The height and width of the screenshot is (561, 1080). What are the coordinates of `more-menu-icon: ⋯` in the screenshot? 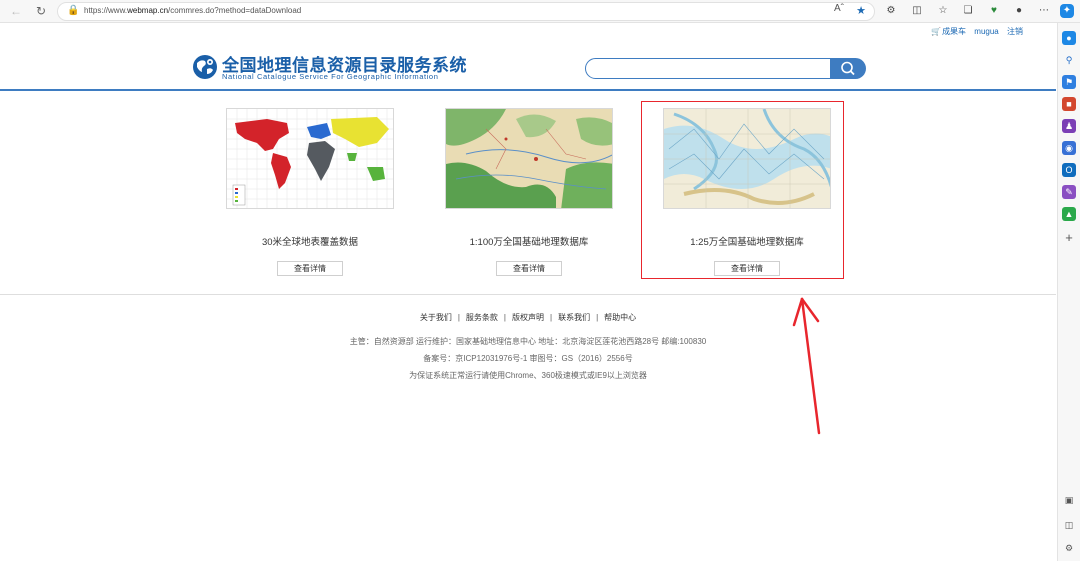 It's located at (1044, 11).